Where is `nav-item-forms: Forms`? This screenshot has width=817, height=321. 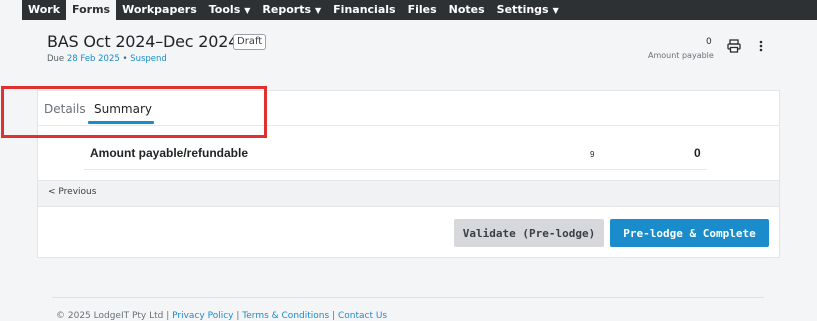
nav-item-forms: Forms is located at coordinates (91, 10).